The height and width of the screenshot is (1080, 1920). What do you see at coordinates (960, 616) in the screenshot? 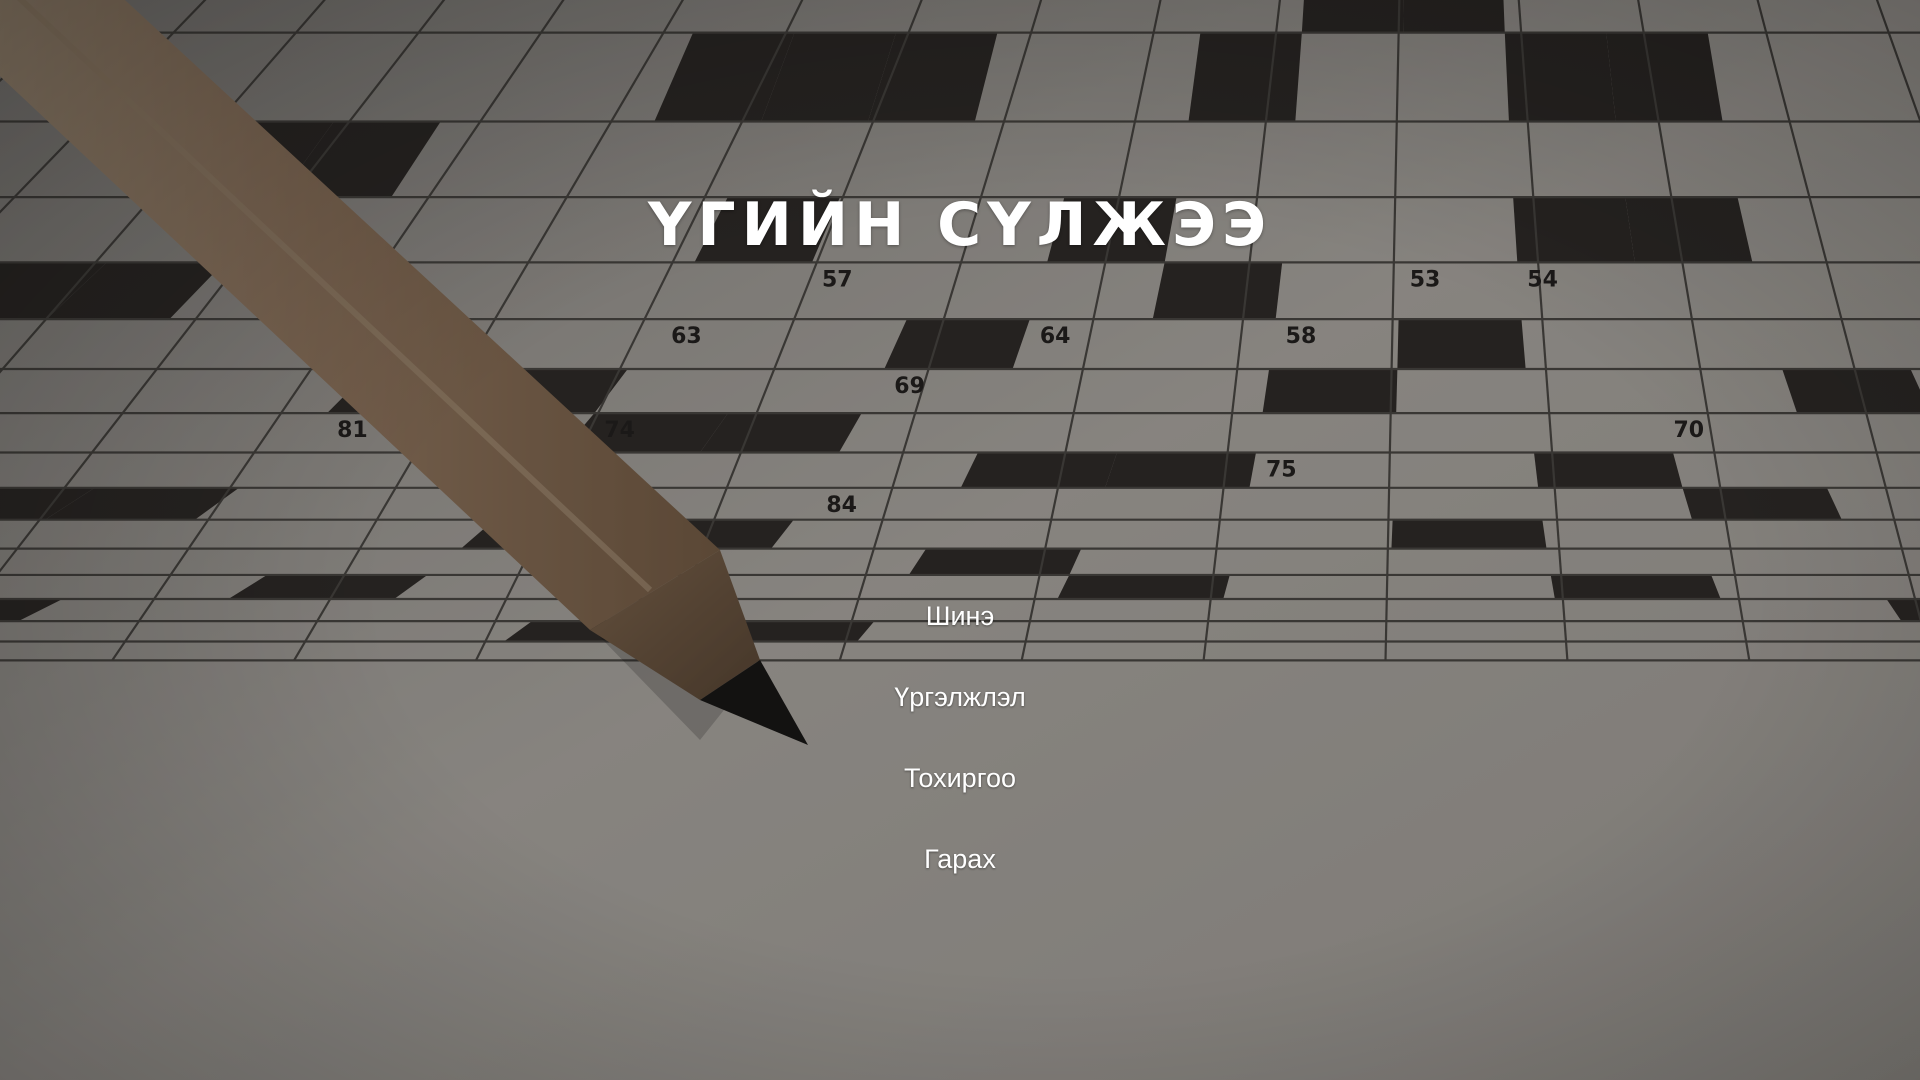
I see `new-game-button: Шинэ` at bounding box center [960, 616].